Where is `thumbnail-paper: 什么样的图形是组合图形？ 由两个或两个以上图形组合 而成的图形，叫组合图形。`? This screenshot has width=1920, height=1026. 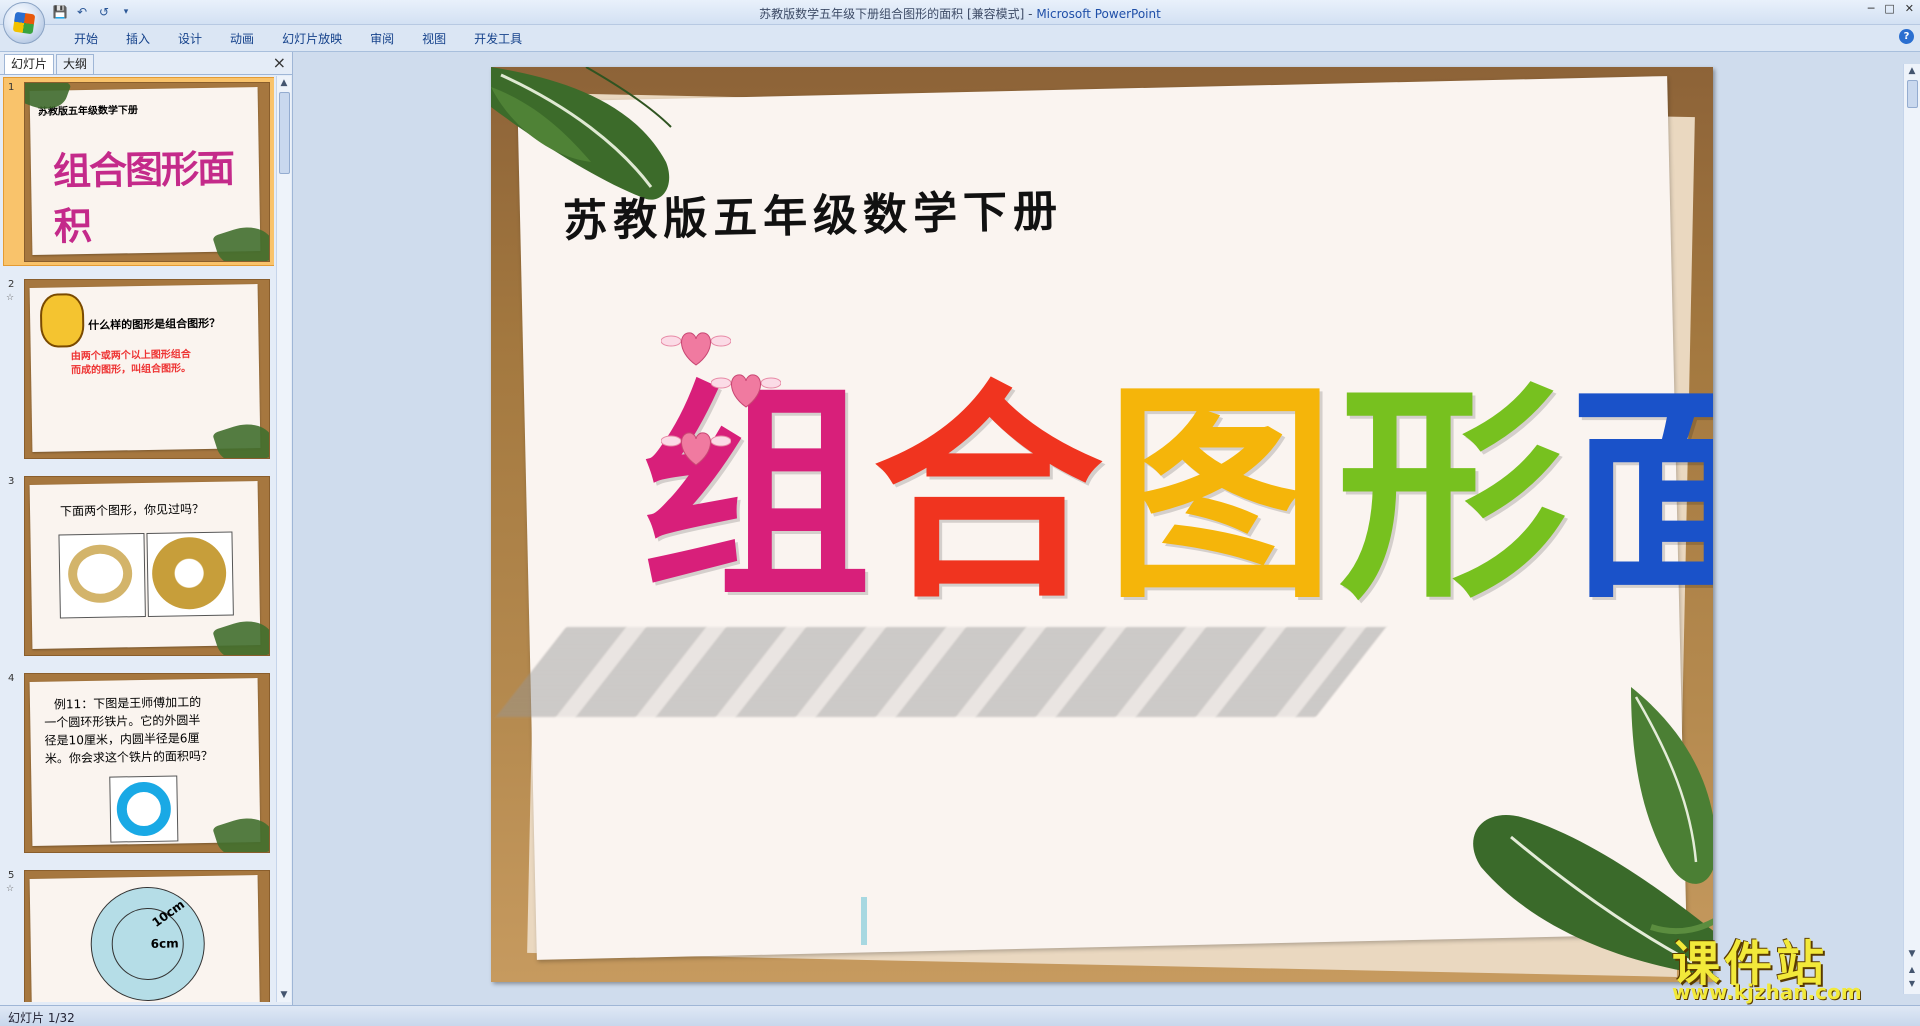
thumbnail-paper: 什么样的图形是组合图形？ 由两个或两个以上图形组合 而成的图形，叫组合图形。 is located at coordinates (145, 368).